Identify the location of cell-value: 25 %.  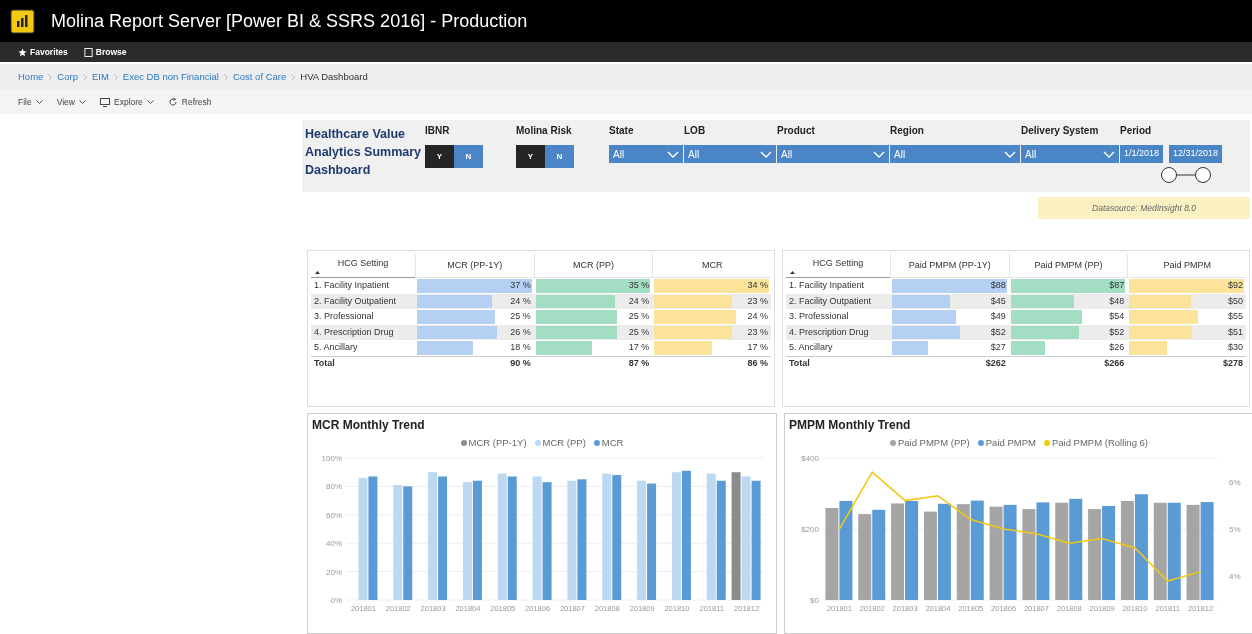
(639, 316).